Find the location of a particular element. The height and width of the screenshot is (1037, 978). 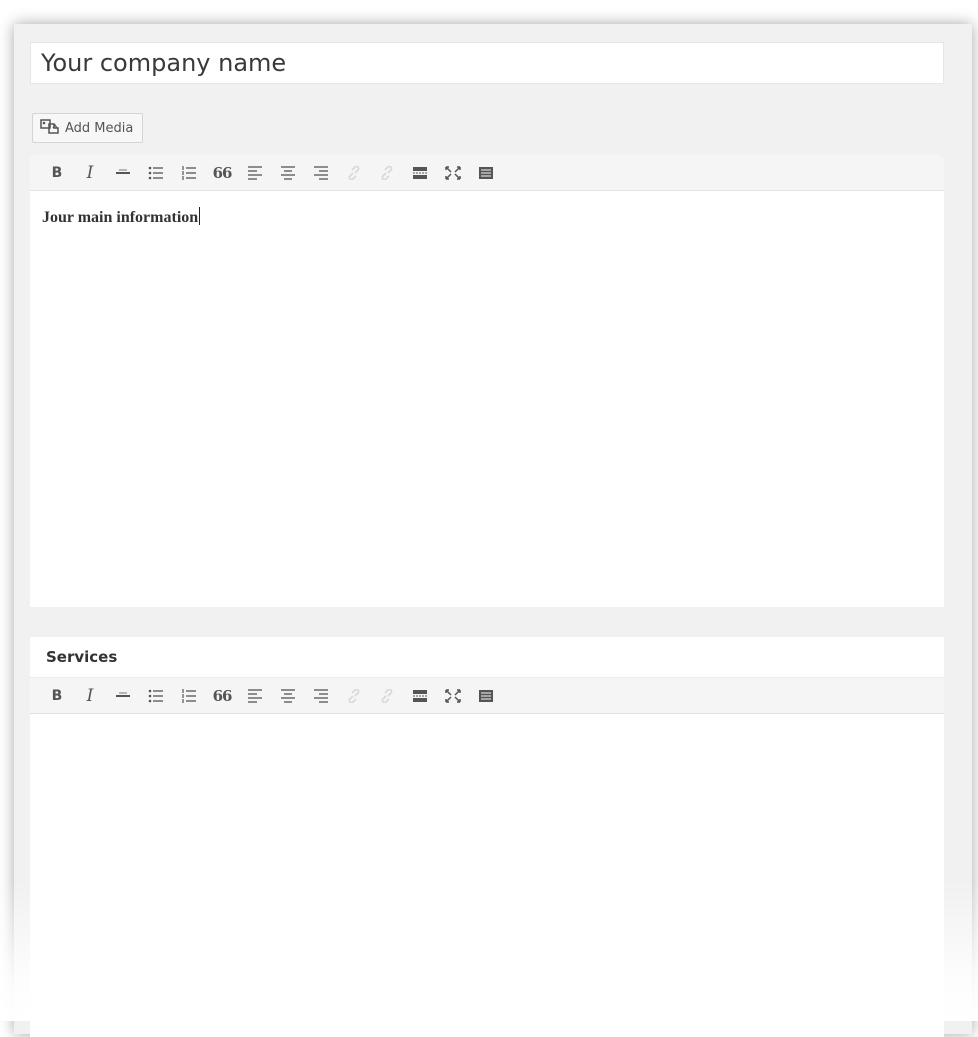

media-icon is located at coordinates (52, 128).